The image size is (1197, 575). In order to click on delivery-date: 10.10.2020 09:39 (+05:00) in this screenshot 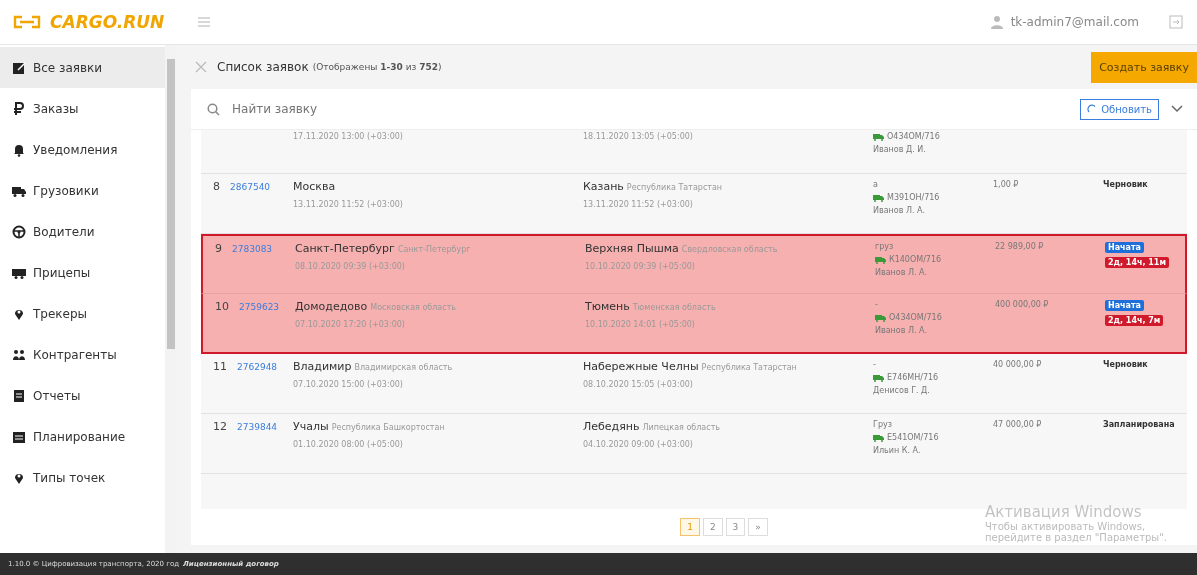, I will do `click(640, 266)`.